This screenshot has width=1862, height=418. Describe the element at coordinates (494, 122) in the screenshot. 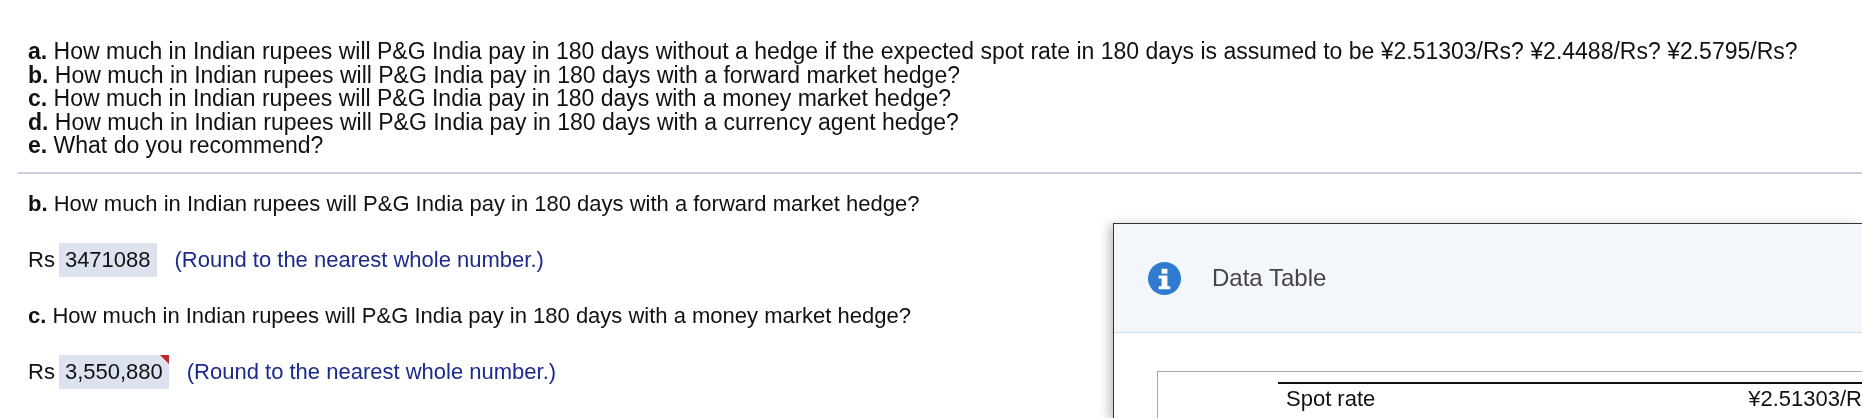

I see `question-text: d. How much in Indian rupees will P&G India pay in 180 days with a currency agent hedge?` at that location.